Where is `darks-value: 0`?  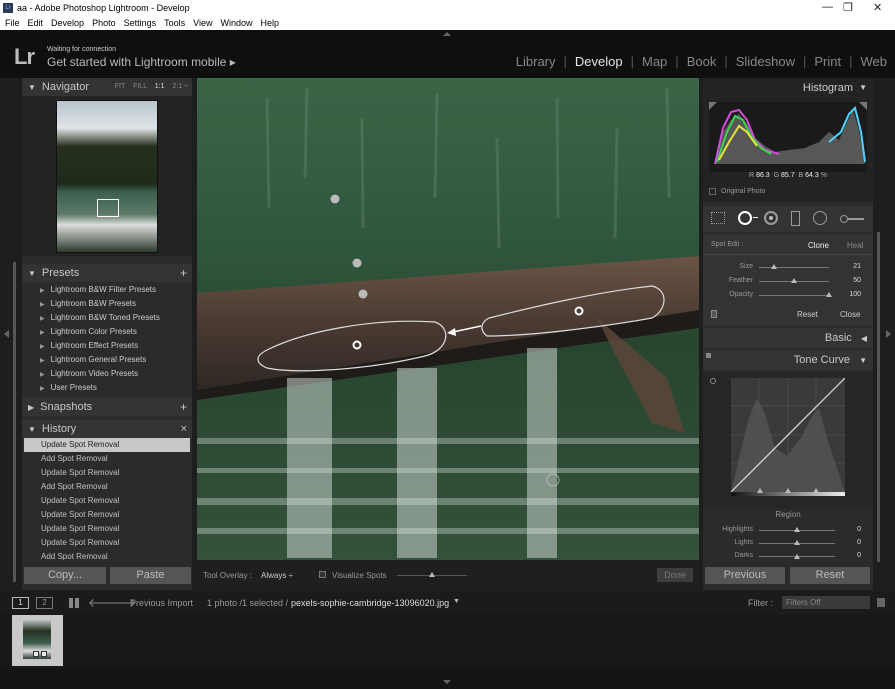
darks-value: 0 is located at coordinates (859, 555).